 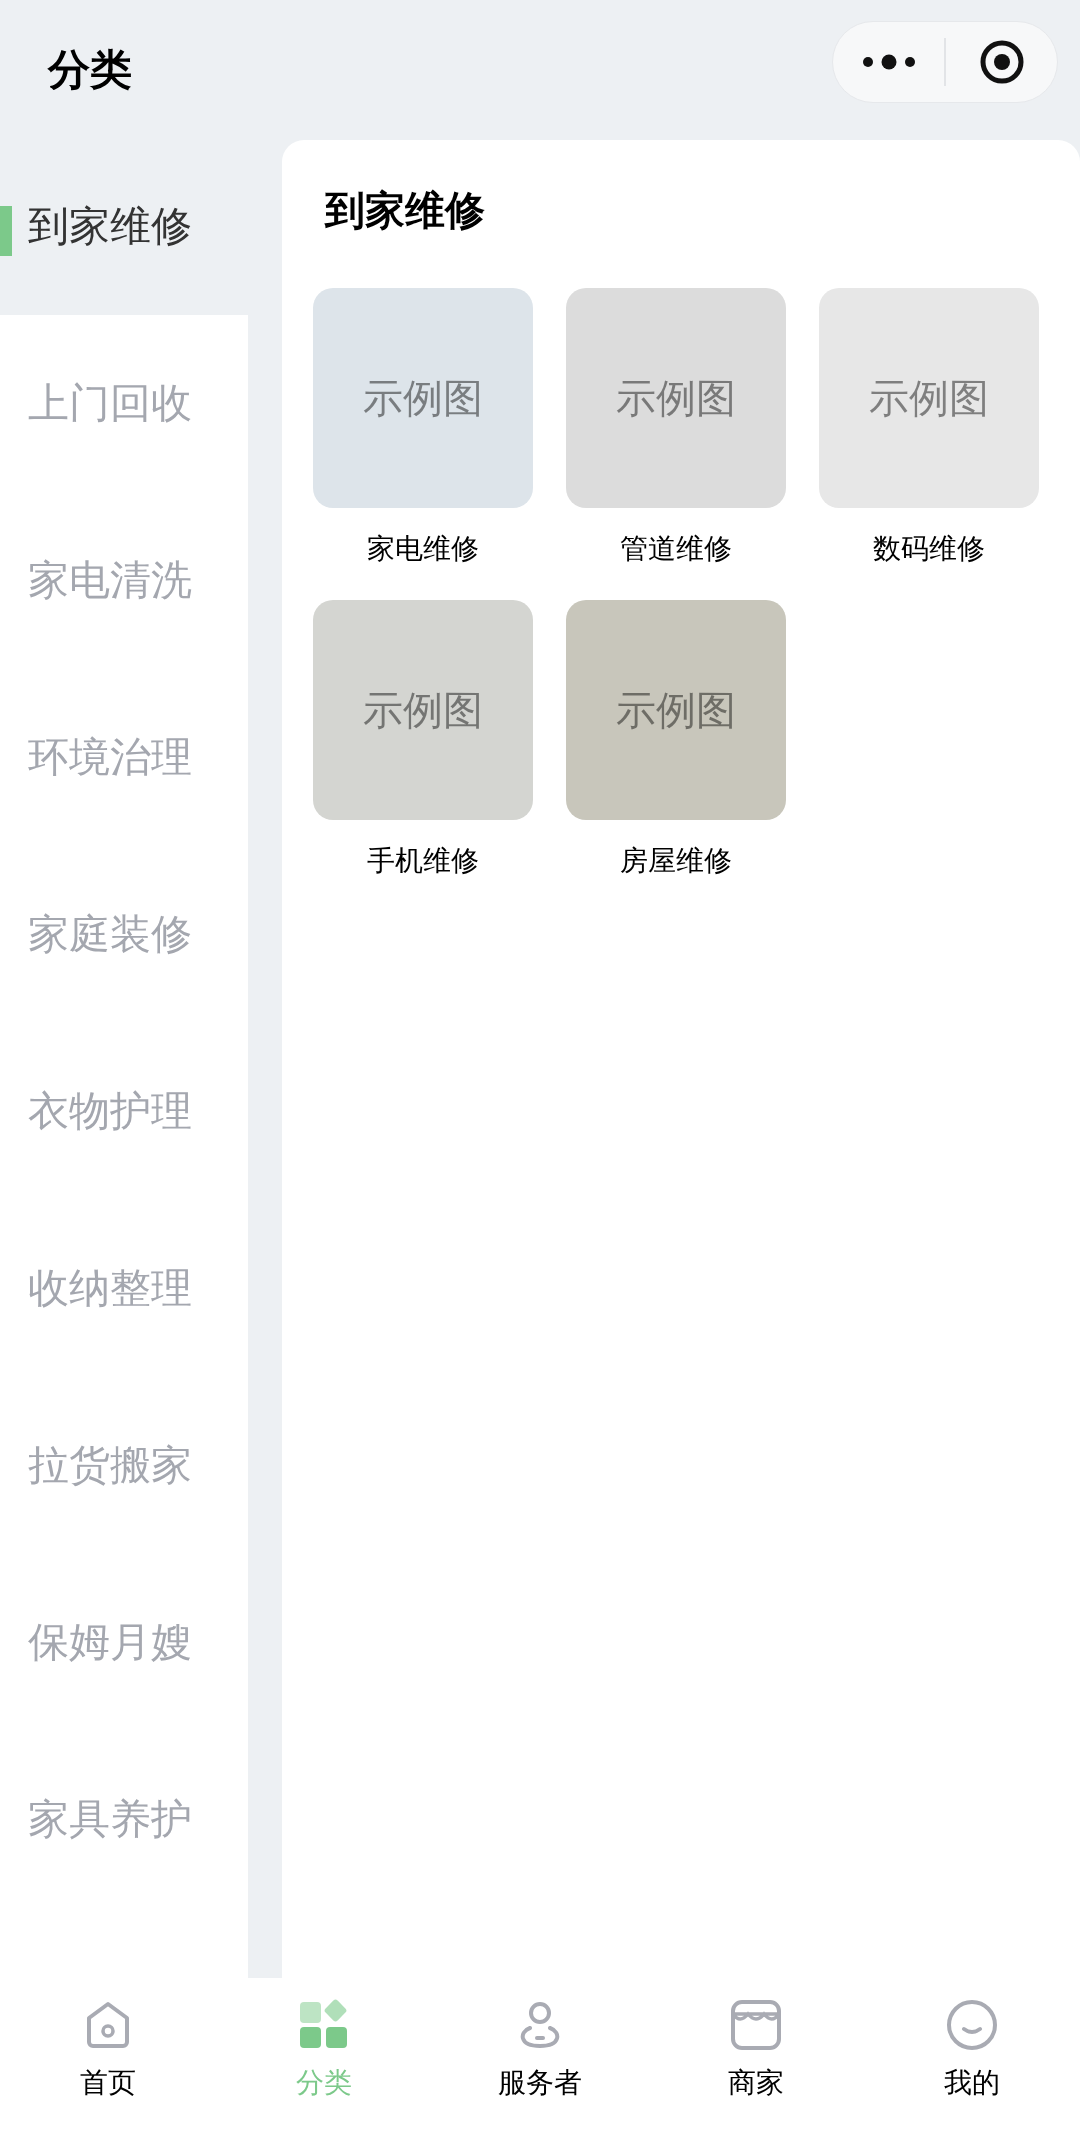 What do you see at coordinates (676, 549) in the screenshot?
I see `tile-label: 管道维修` at bounding box center [676, 549].